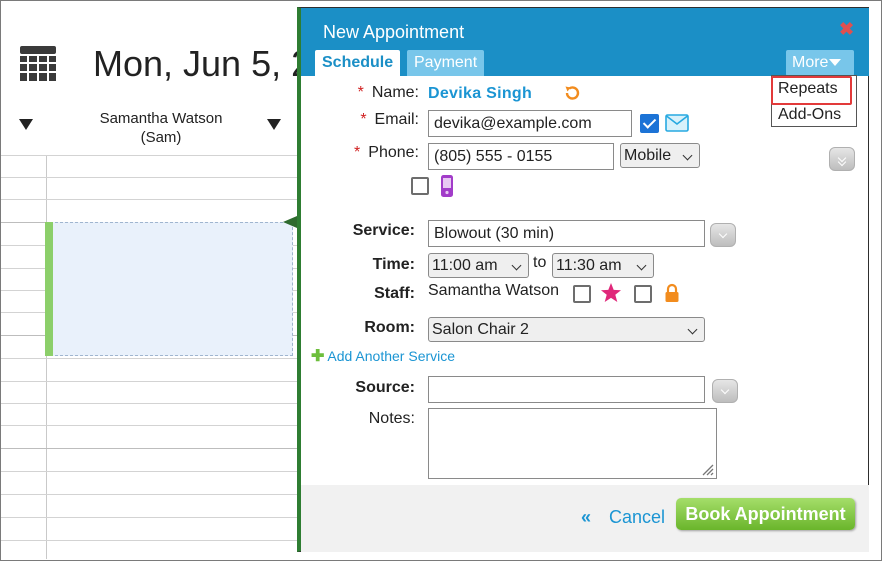 This screenshot has width=882, height=561. I want to click on staff-requested-checkbox, so click(582, 294).